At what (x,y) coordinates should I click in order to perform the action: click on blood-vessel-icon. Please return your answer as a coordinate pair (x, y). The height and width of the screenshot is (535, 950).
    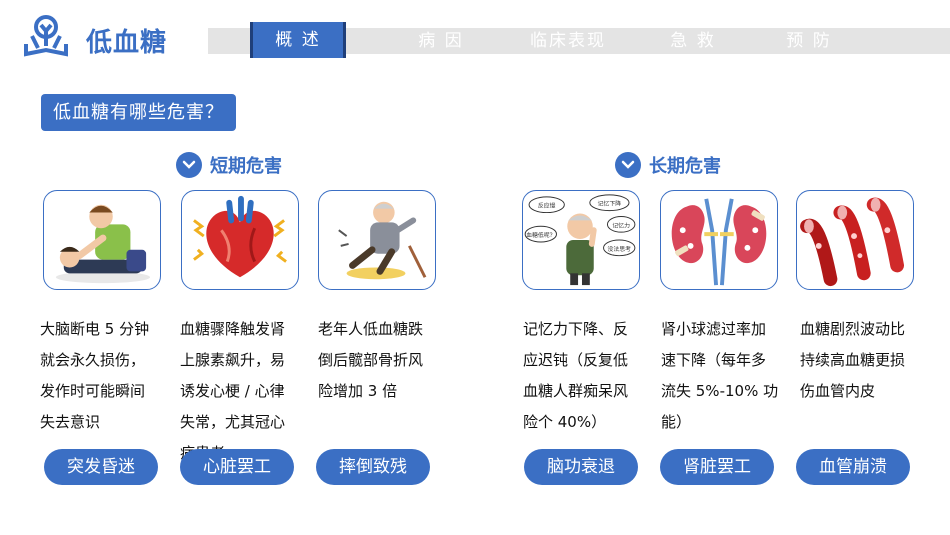
    Looking at the image, I should click on (855, 240).